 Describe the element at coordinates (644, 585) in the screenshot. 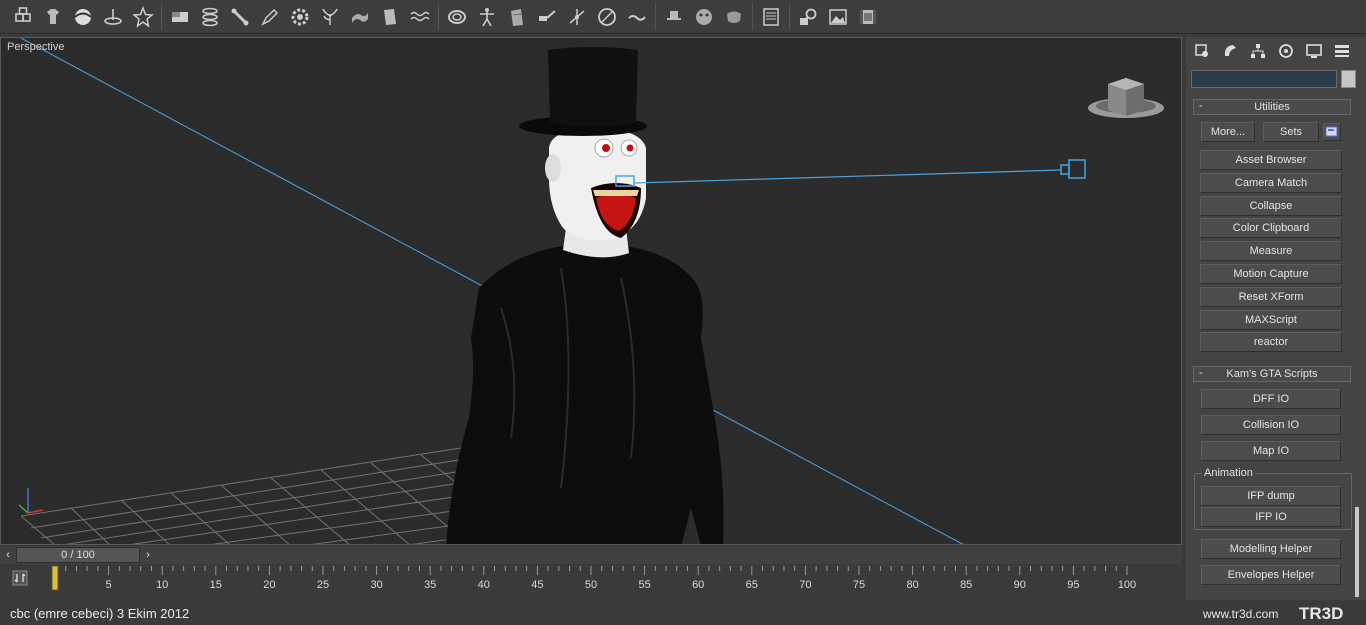

I see `ruler-tick-label: 55` at that location.